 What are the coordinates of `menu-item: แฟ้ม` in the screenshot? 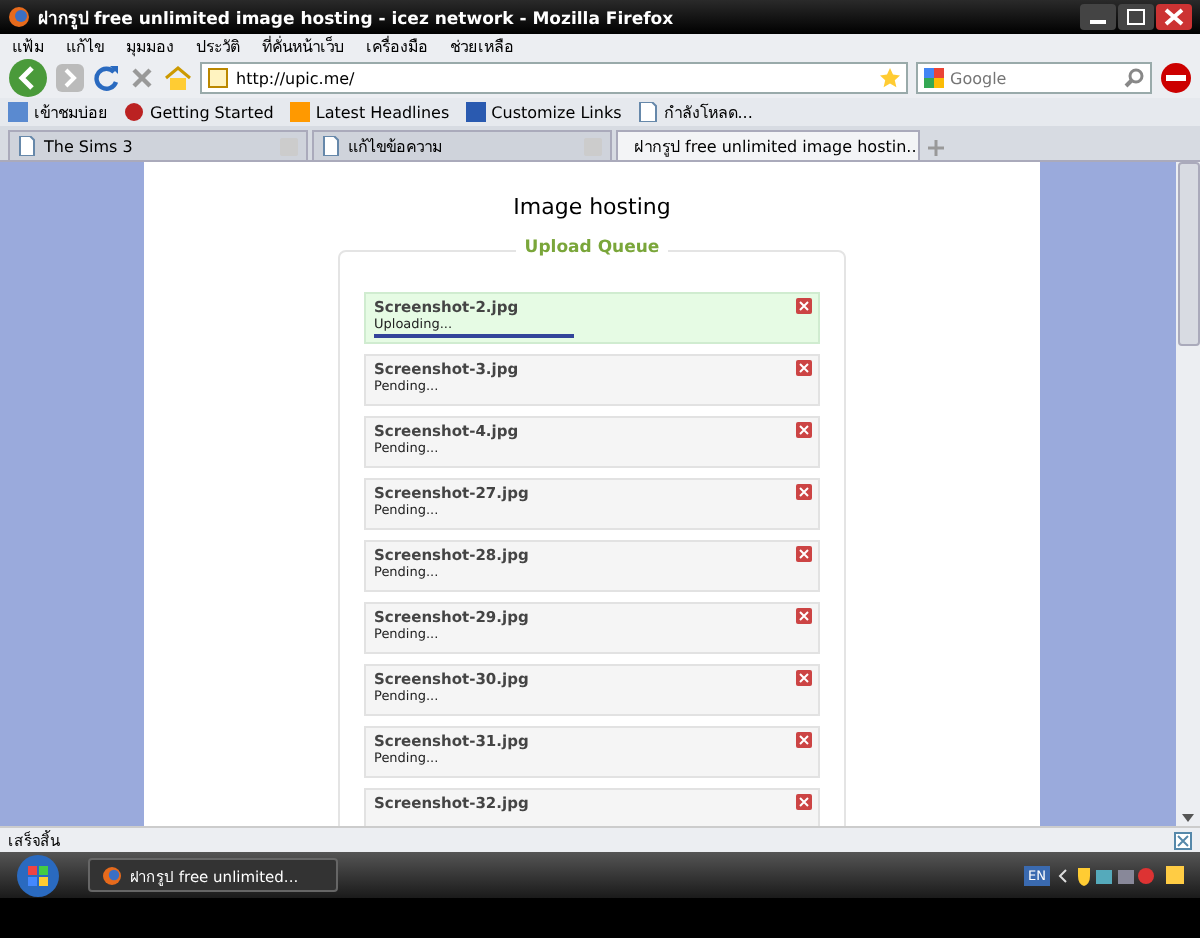 It's located at (28, 46).